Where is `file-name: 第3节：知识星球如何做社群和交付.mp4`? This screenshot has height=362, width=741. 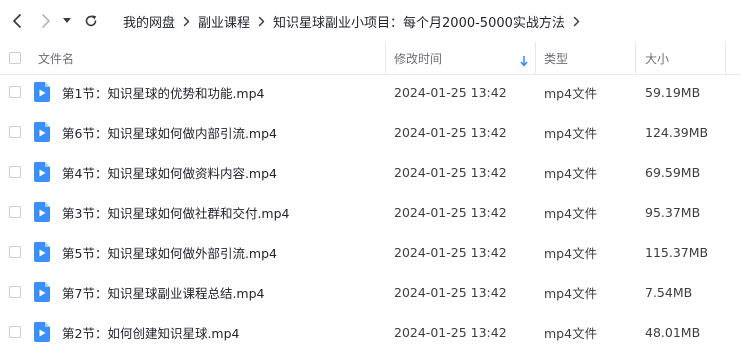 file-name: 第3节：知识星球如何做社群和交付.mp4 is located at coordinates (176, 212).